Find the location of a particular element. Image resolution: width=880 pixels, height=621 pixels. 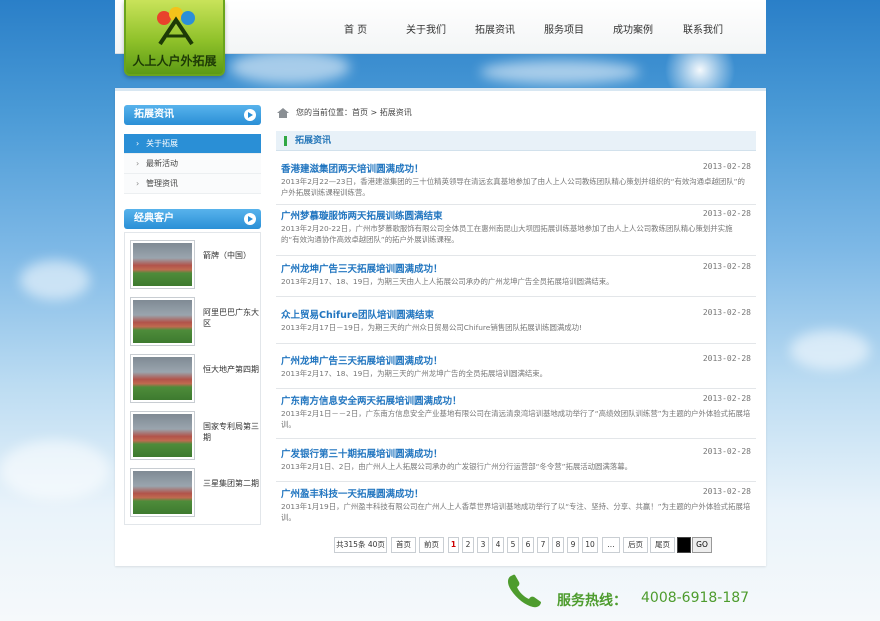

nav-services: 服务项目 is located at coordinates (564, 28).